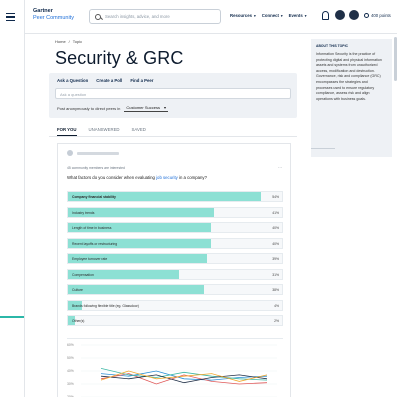  I want to click on question-highlight: job security, so click(167, 177).